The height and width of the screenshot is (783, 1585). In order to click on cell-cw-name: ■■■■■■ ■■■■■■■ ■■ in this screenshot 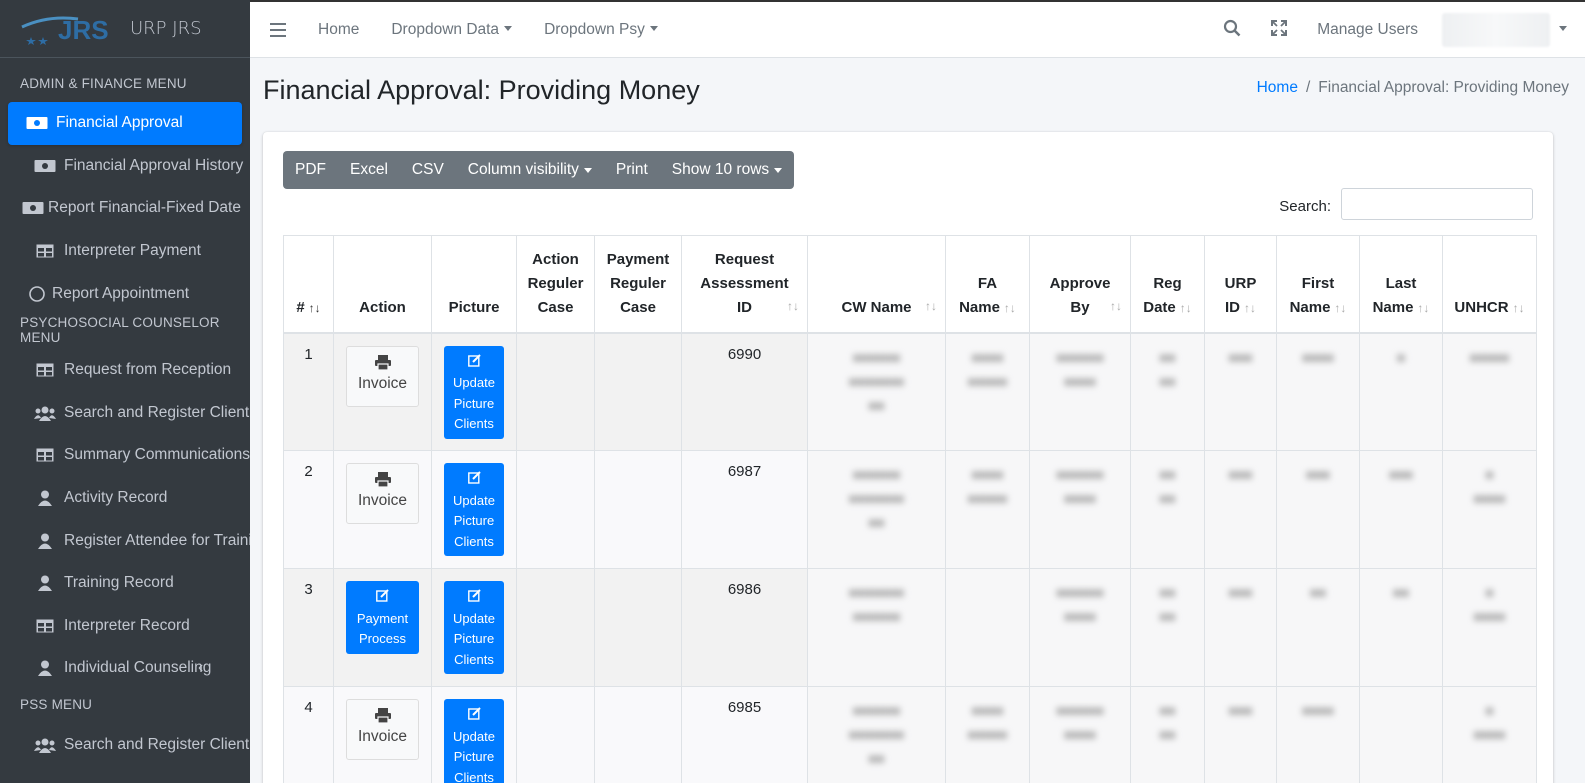, I will do `click(876, 391)`.